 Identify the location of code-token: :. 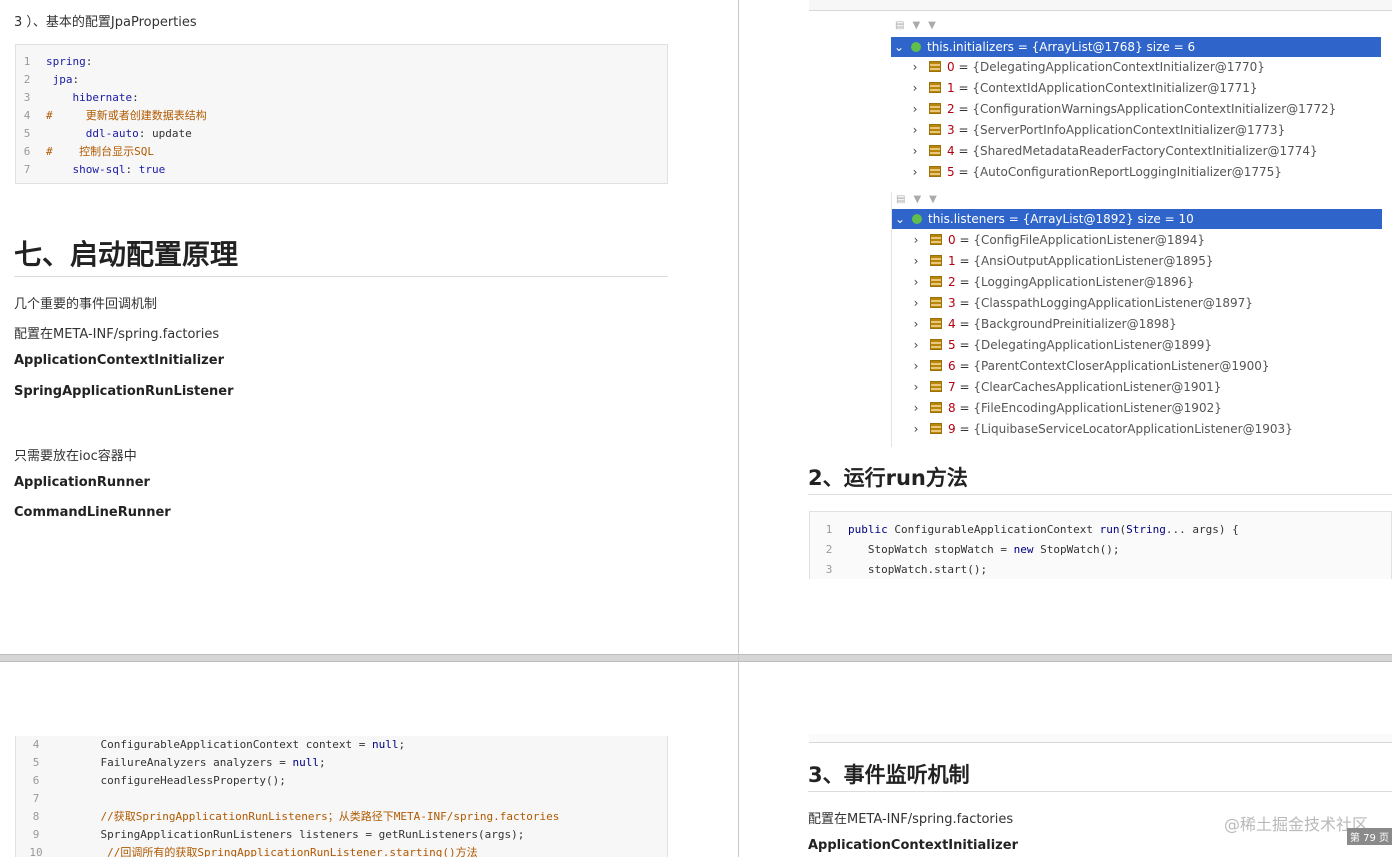
(135, 97).